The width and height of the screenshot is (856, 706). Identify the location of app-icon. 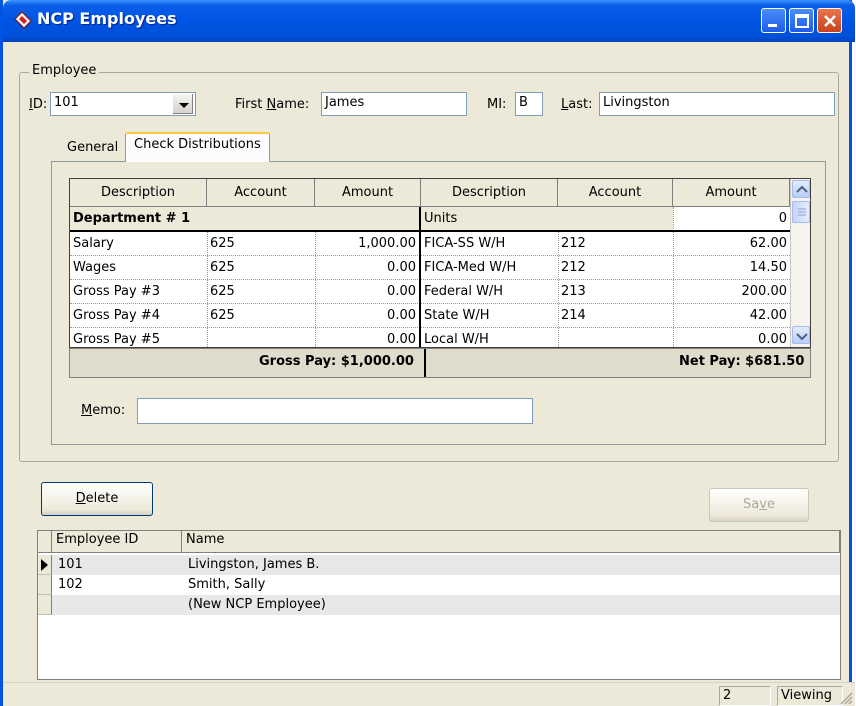
(23, 20).